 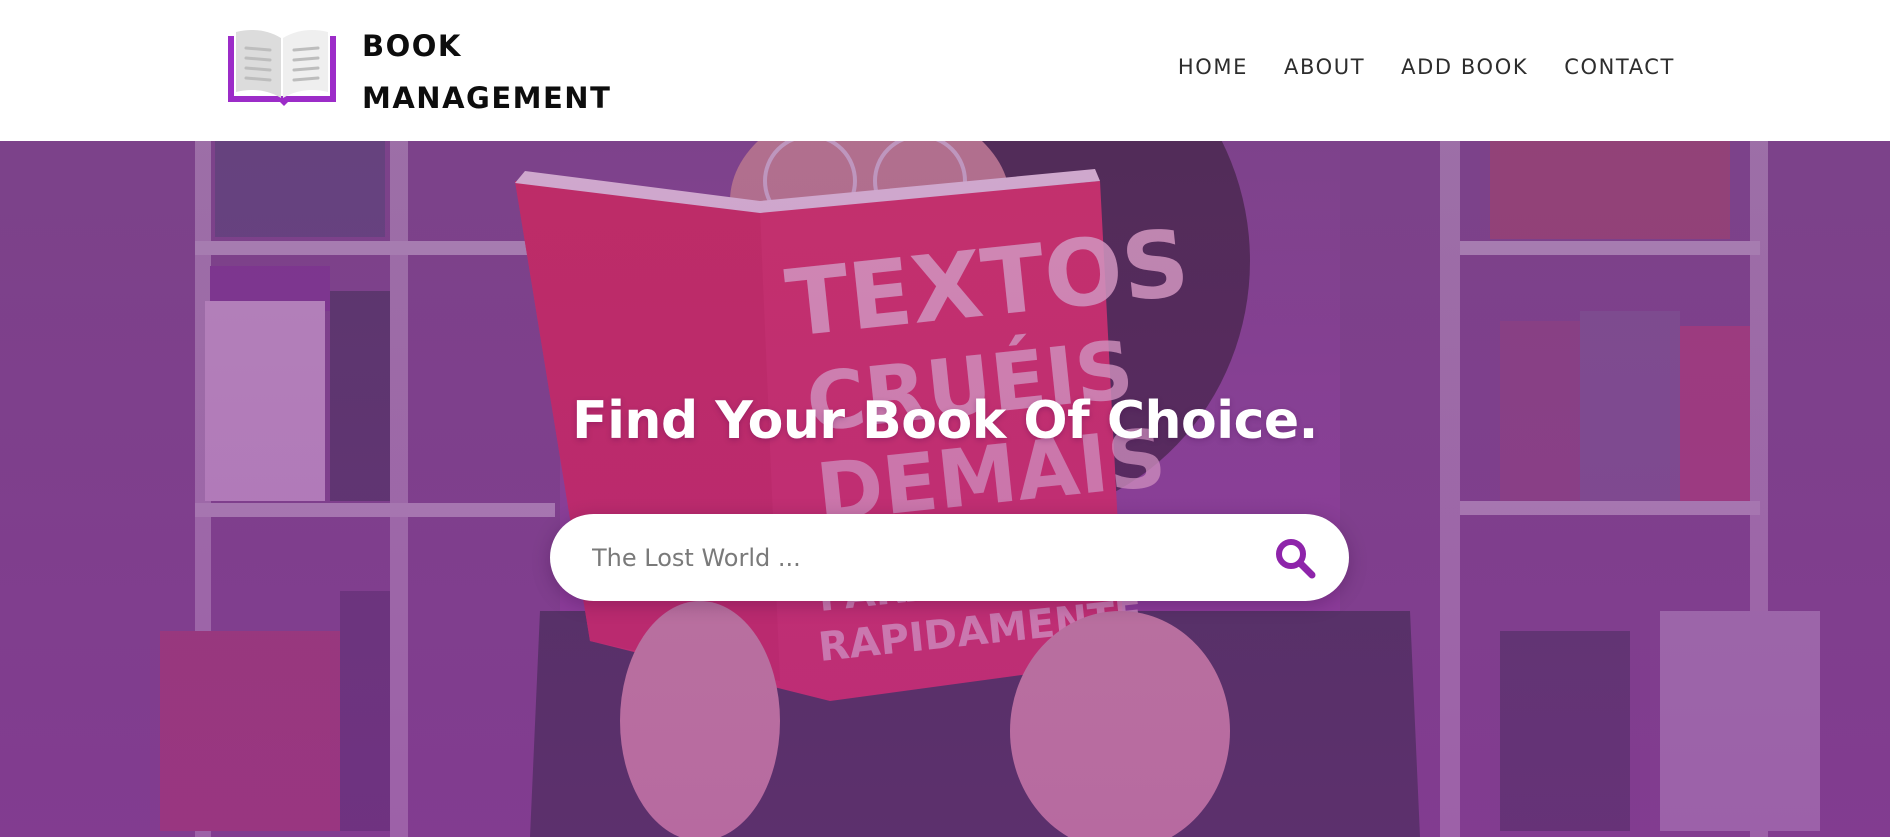 I want to click on nav-about: ABOUT, so click(x=1324, y=67).